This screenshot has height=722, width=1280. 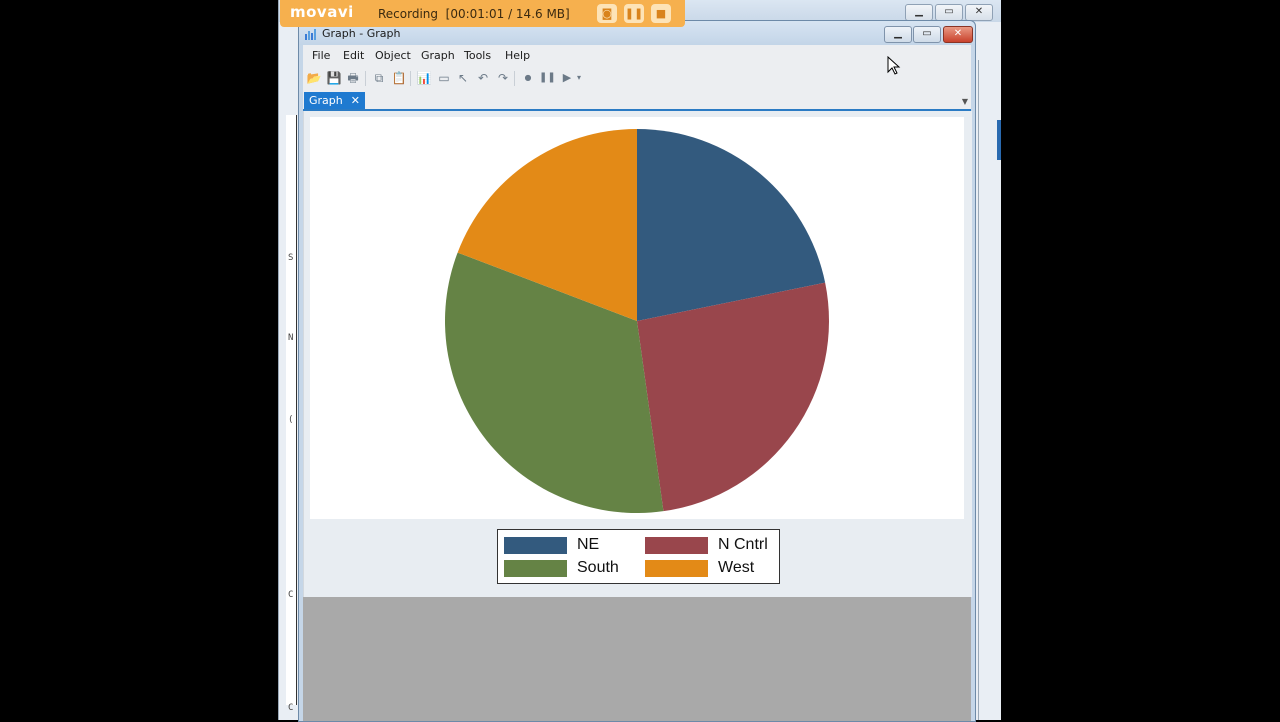 What do you see at coordinates (438, 55) in the screenshot?
I see `menu-graph: Graph` at bounding box center [438, 55].